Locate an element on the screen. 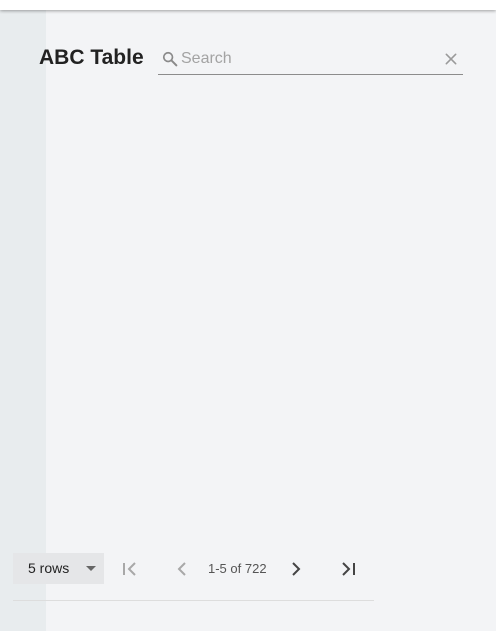 Image resolution: width=496 pixels, height=631 pixels. first-page-icon is located at coordinates (129, 569).